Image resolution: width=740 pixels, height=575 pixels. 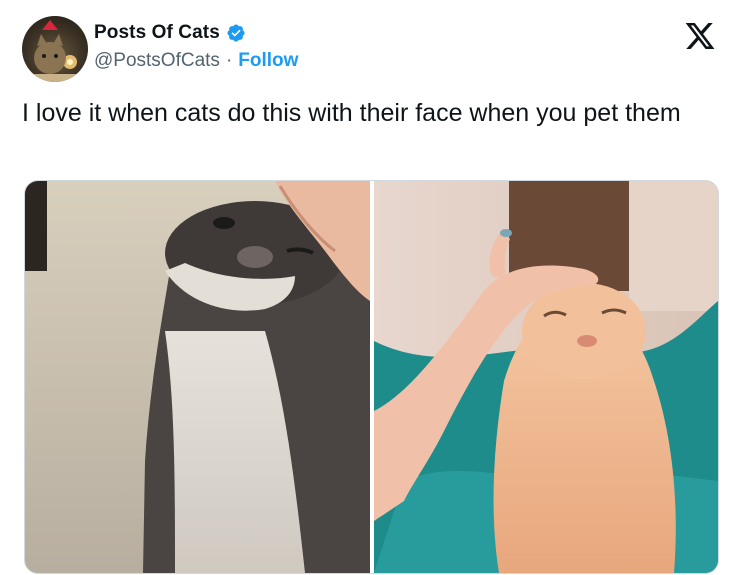 I want to click on author-name-row: Posts Of Cats, so click(x=170, y=33).